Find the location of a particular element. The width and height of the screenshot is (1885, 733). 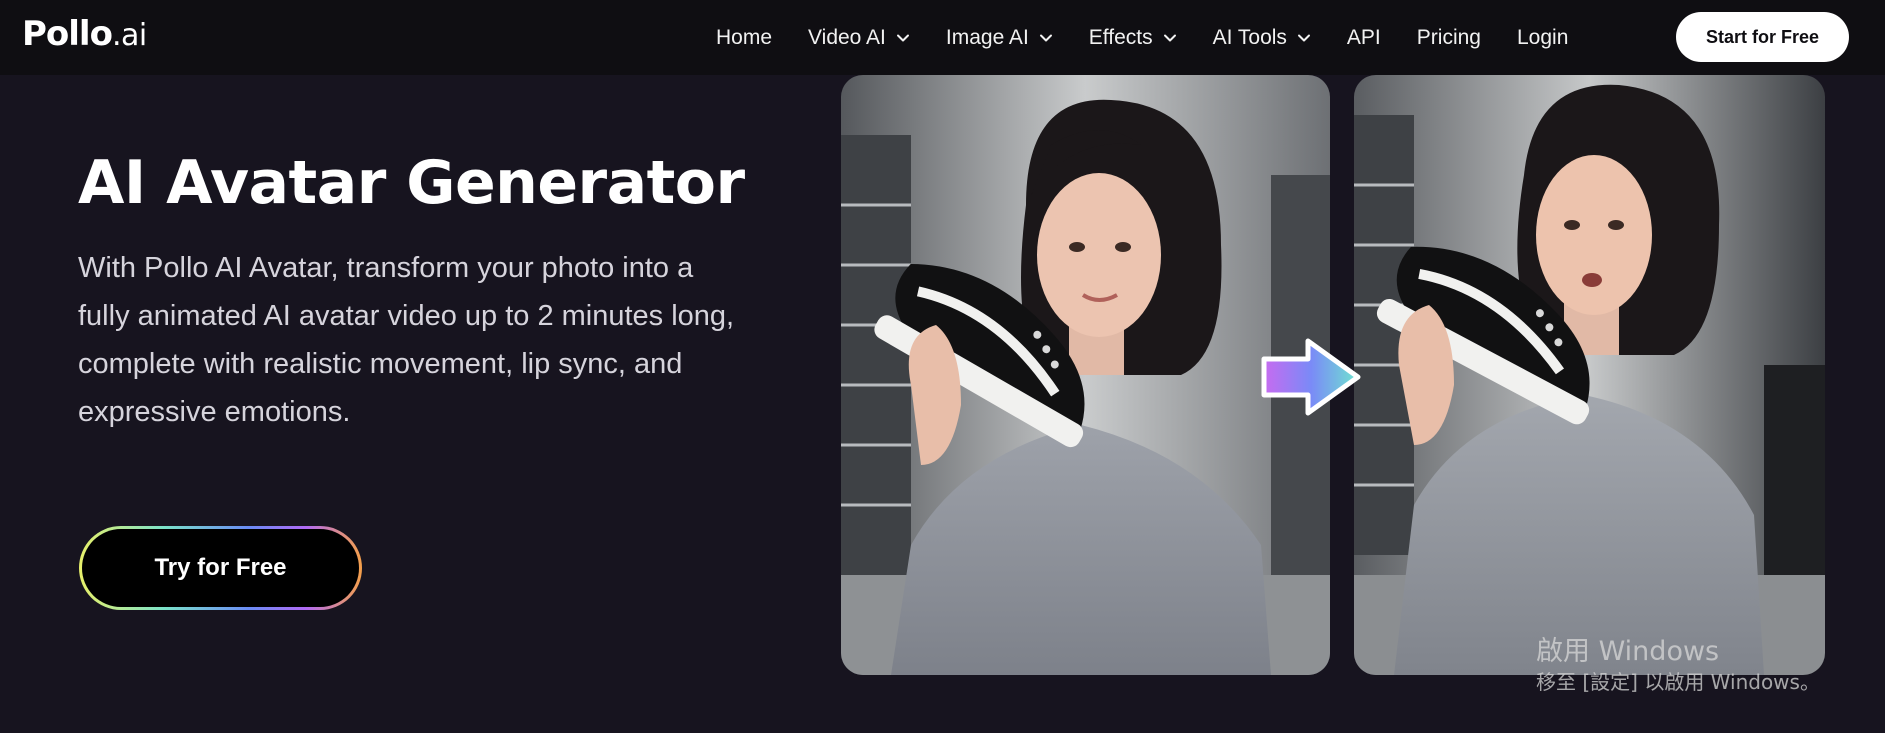

nav-item-pricing: Pricing is located at coordinates (1449, 38).